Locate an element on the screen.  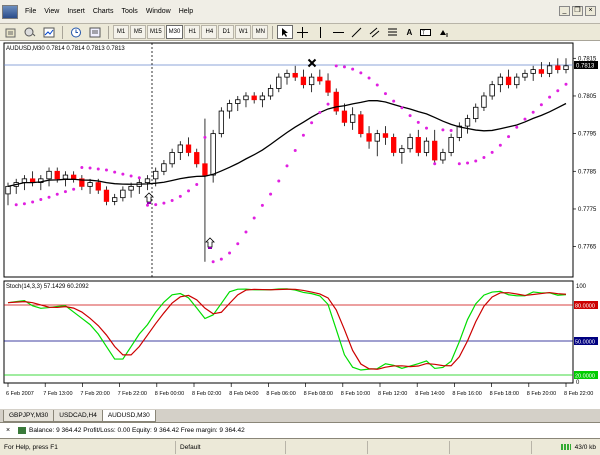
timeframe-m1: M1 is located at coordinates (121, 32).